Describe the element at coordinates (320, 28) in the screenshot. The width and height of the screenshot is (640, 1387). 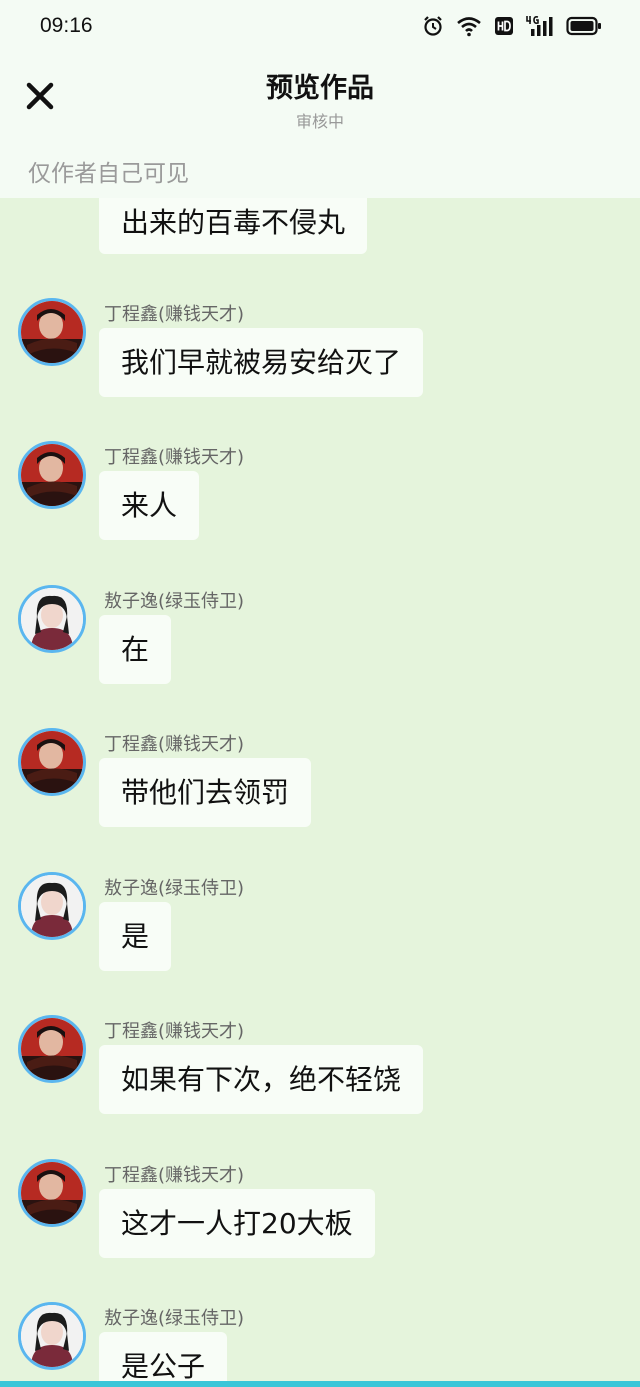
I see `status-bar: 09:16` at that location.